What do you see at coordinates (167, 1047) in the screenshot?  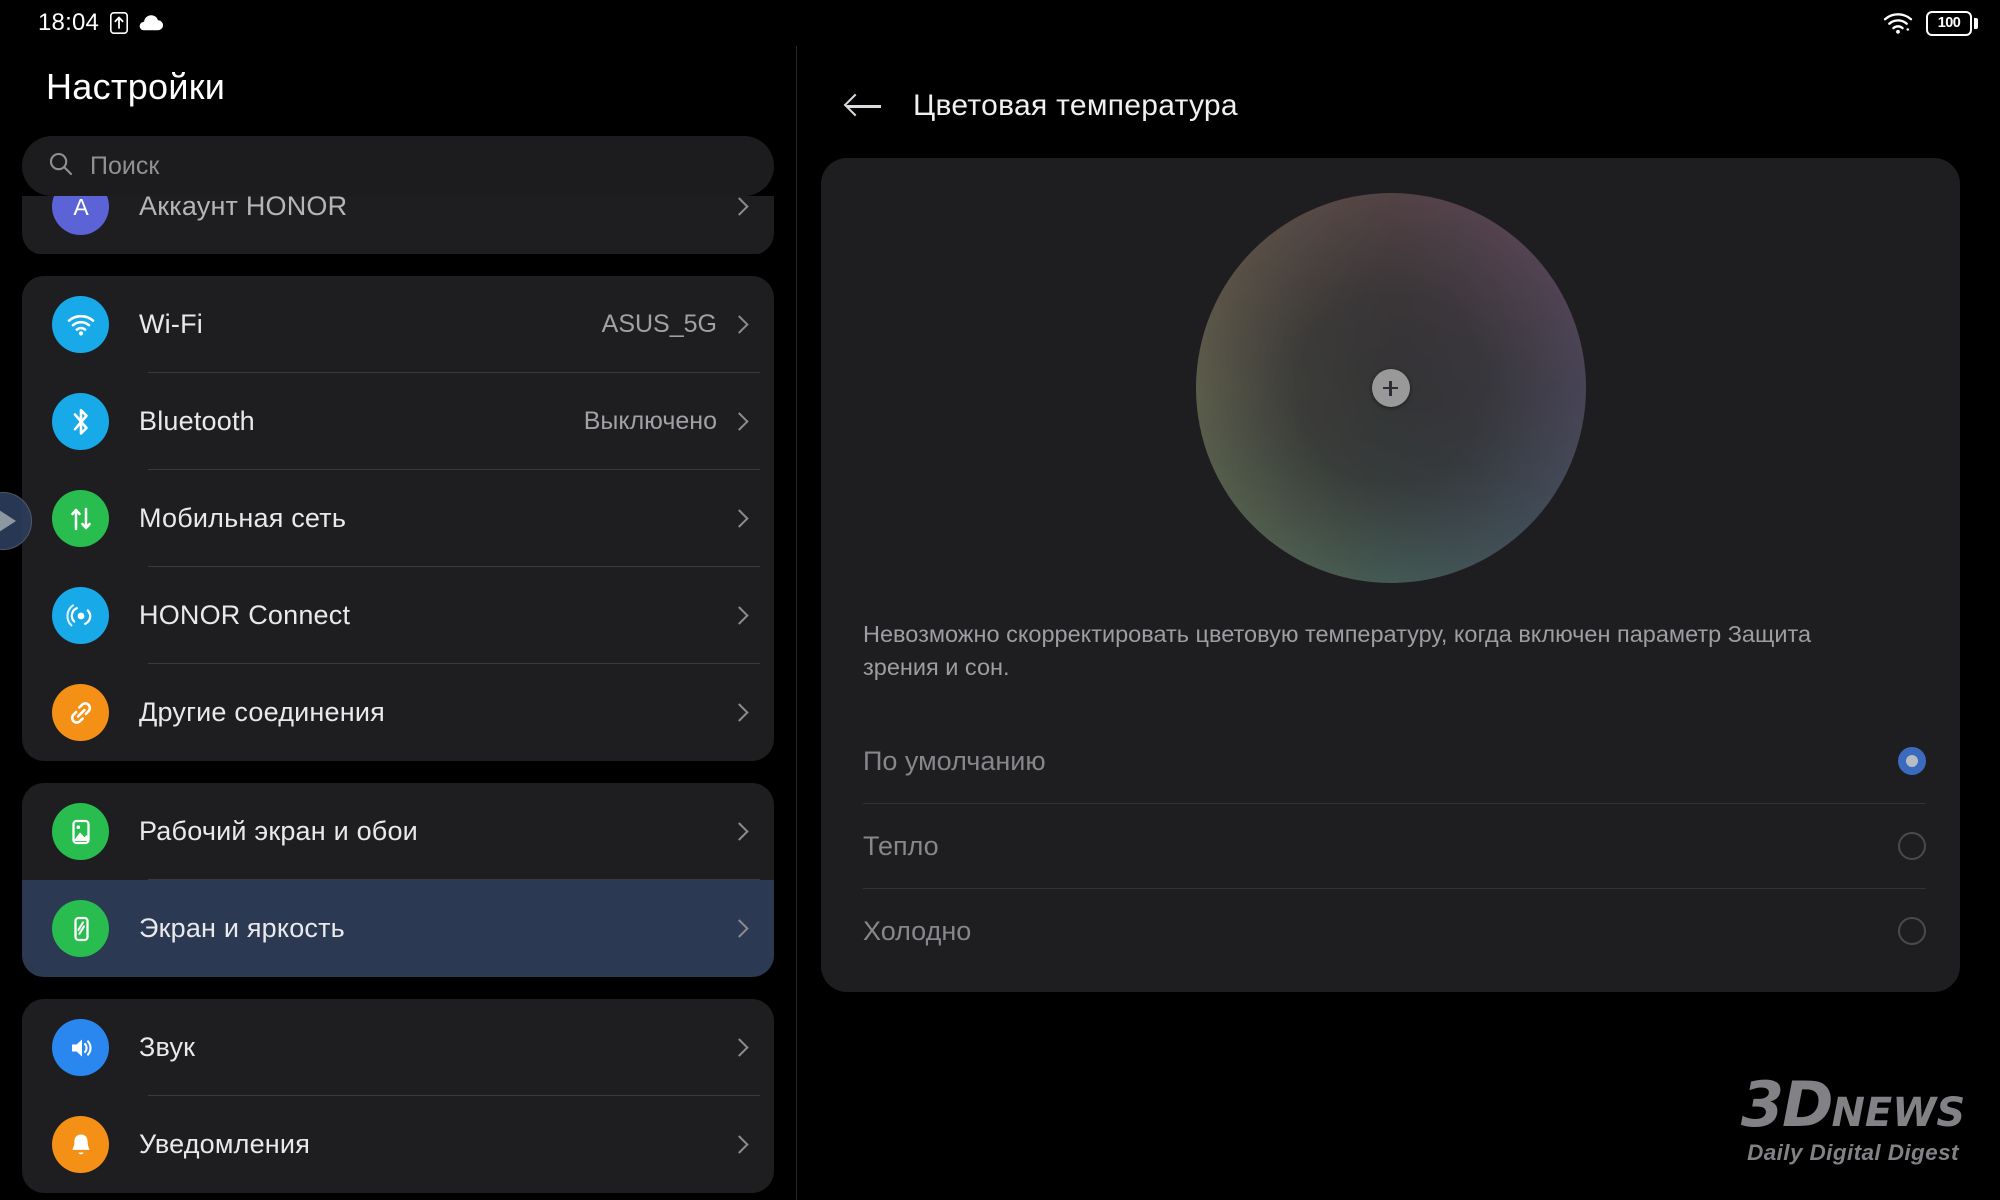 I see `sidebar-item-label: Звук` at bounding box center [167, 1047].